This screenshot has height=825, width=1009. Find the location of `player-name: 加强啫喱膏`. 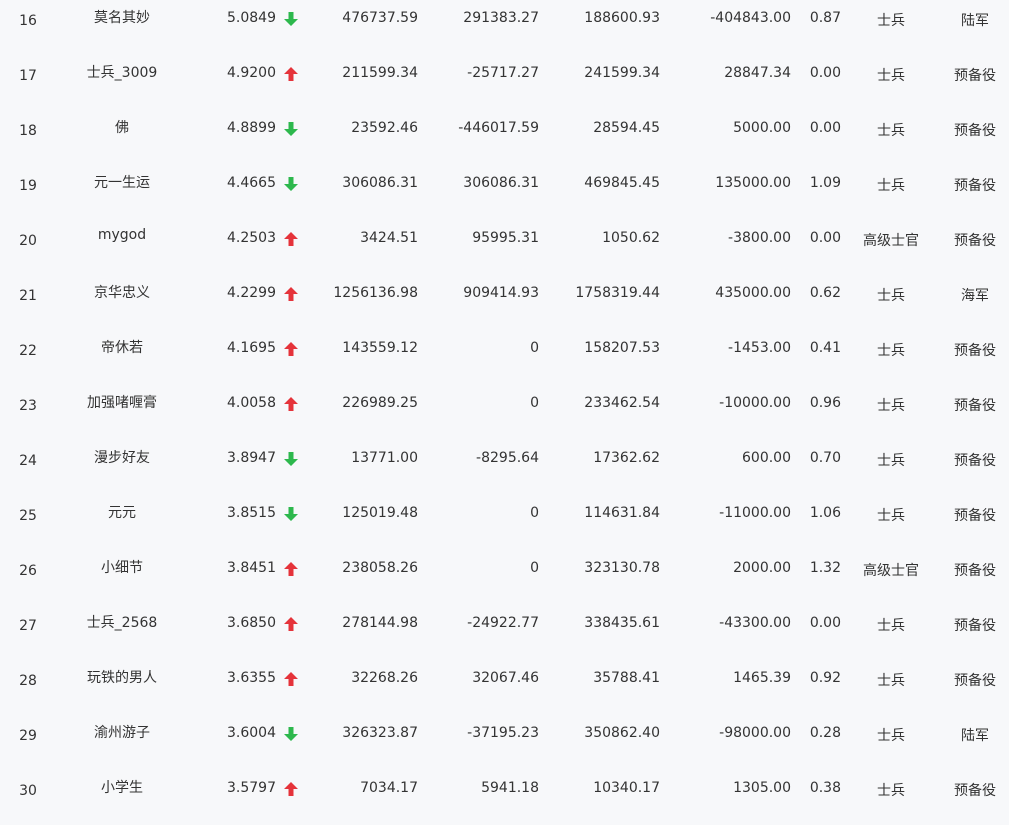

player-name: 加强啫喱膏 is located at coordinates (122, 403).